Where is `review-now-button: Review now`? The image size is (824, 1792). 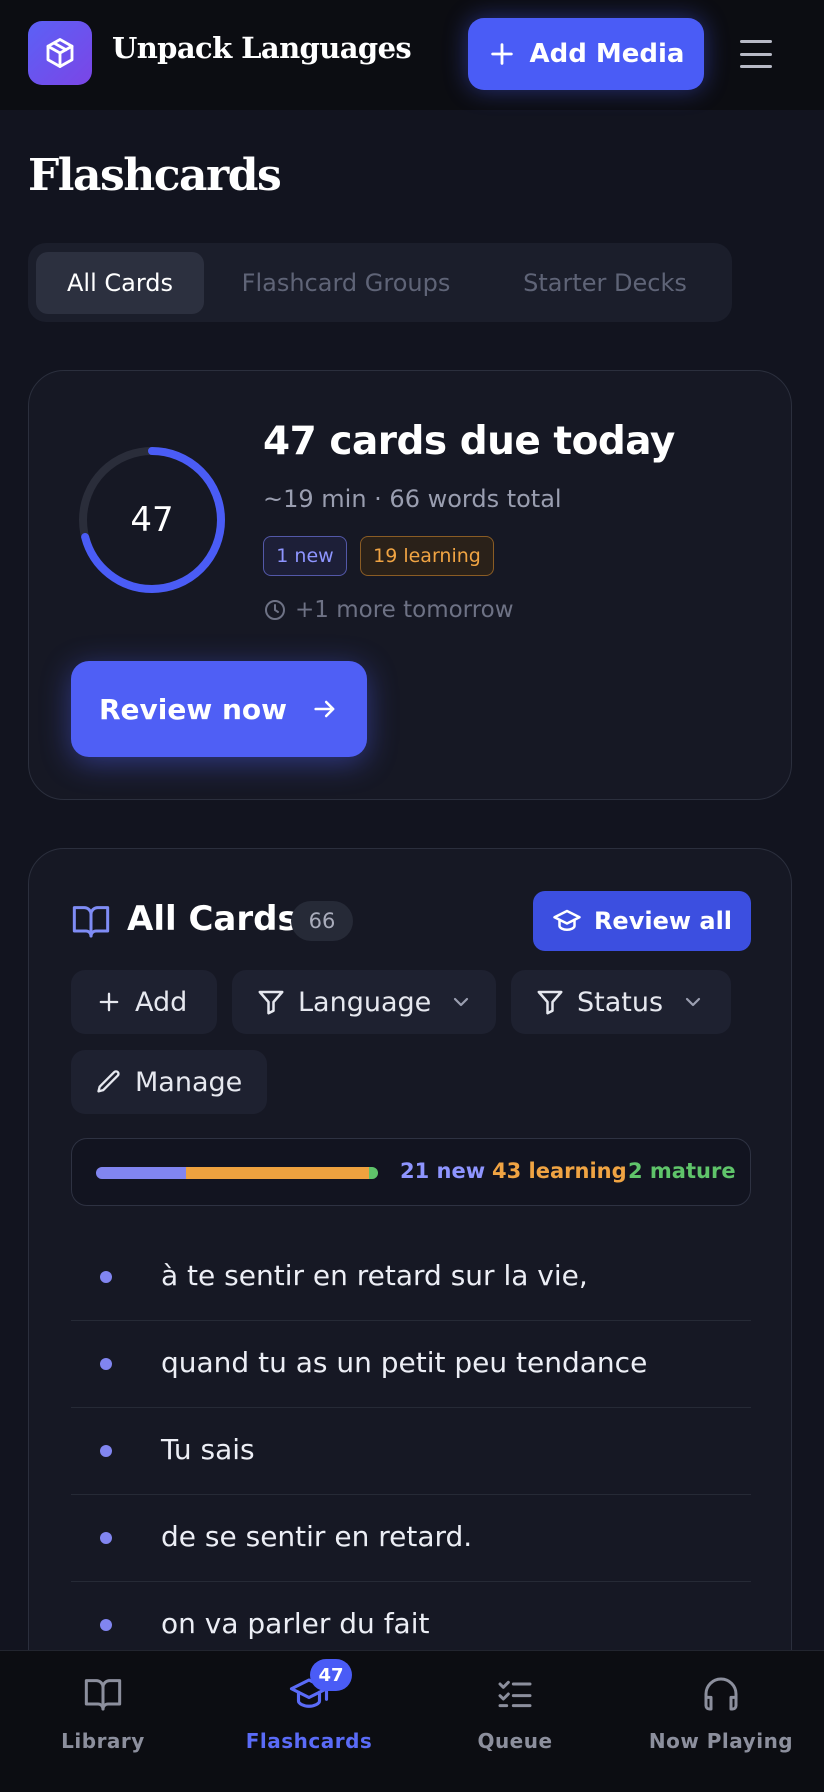 review-now-button: Review now is located at coordinates (219, 709).